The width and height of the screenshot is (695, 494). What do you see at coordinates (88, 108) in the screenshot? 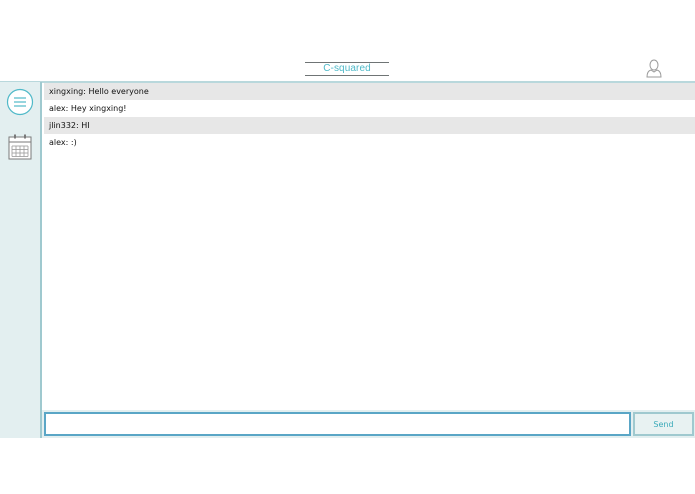
I see `message-item: alex: Hey xingxing!` at bounding box center [88, 108].